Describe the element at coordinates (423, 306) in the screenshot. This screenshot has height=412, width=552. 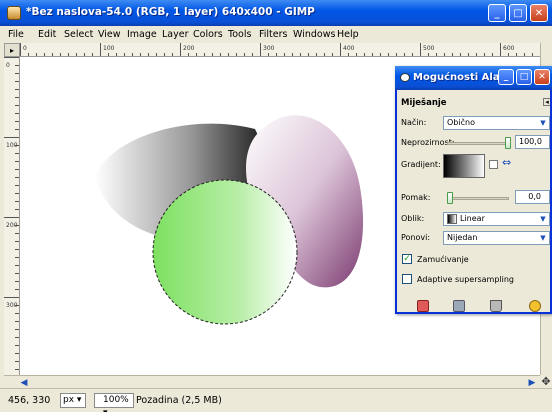
I see `save-icon` at that location.